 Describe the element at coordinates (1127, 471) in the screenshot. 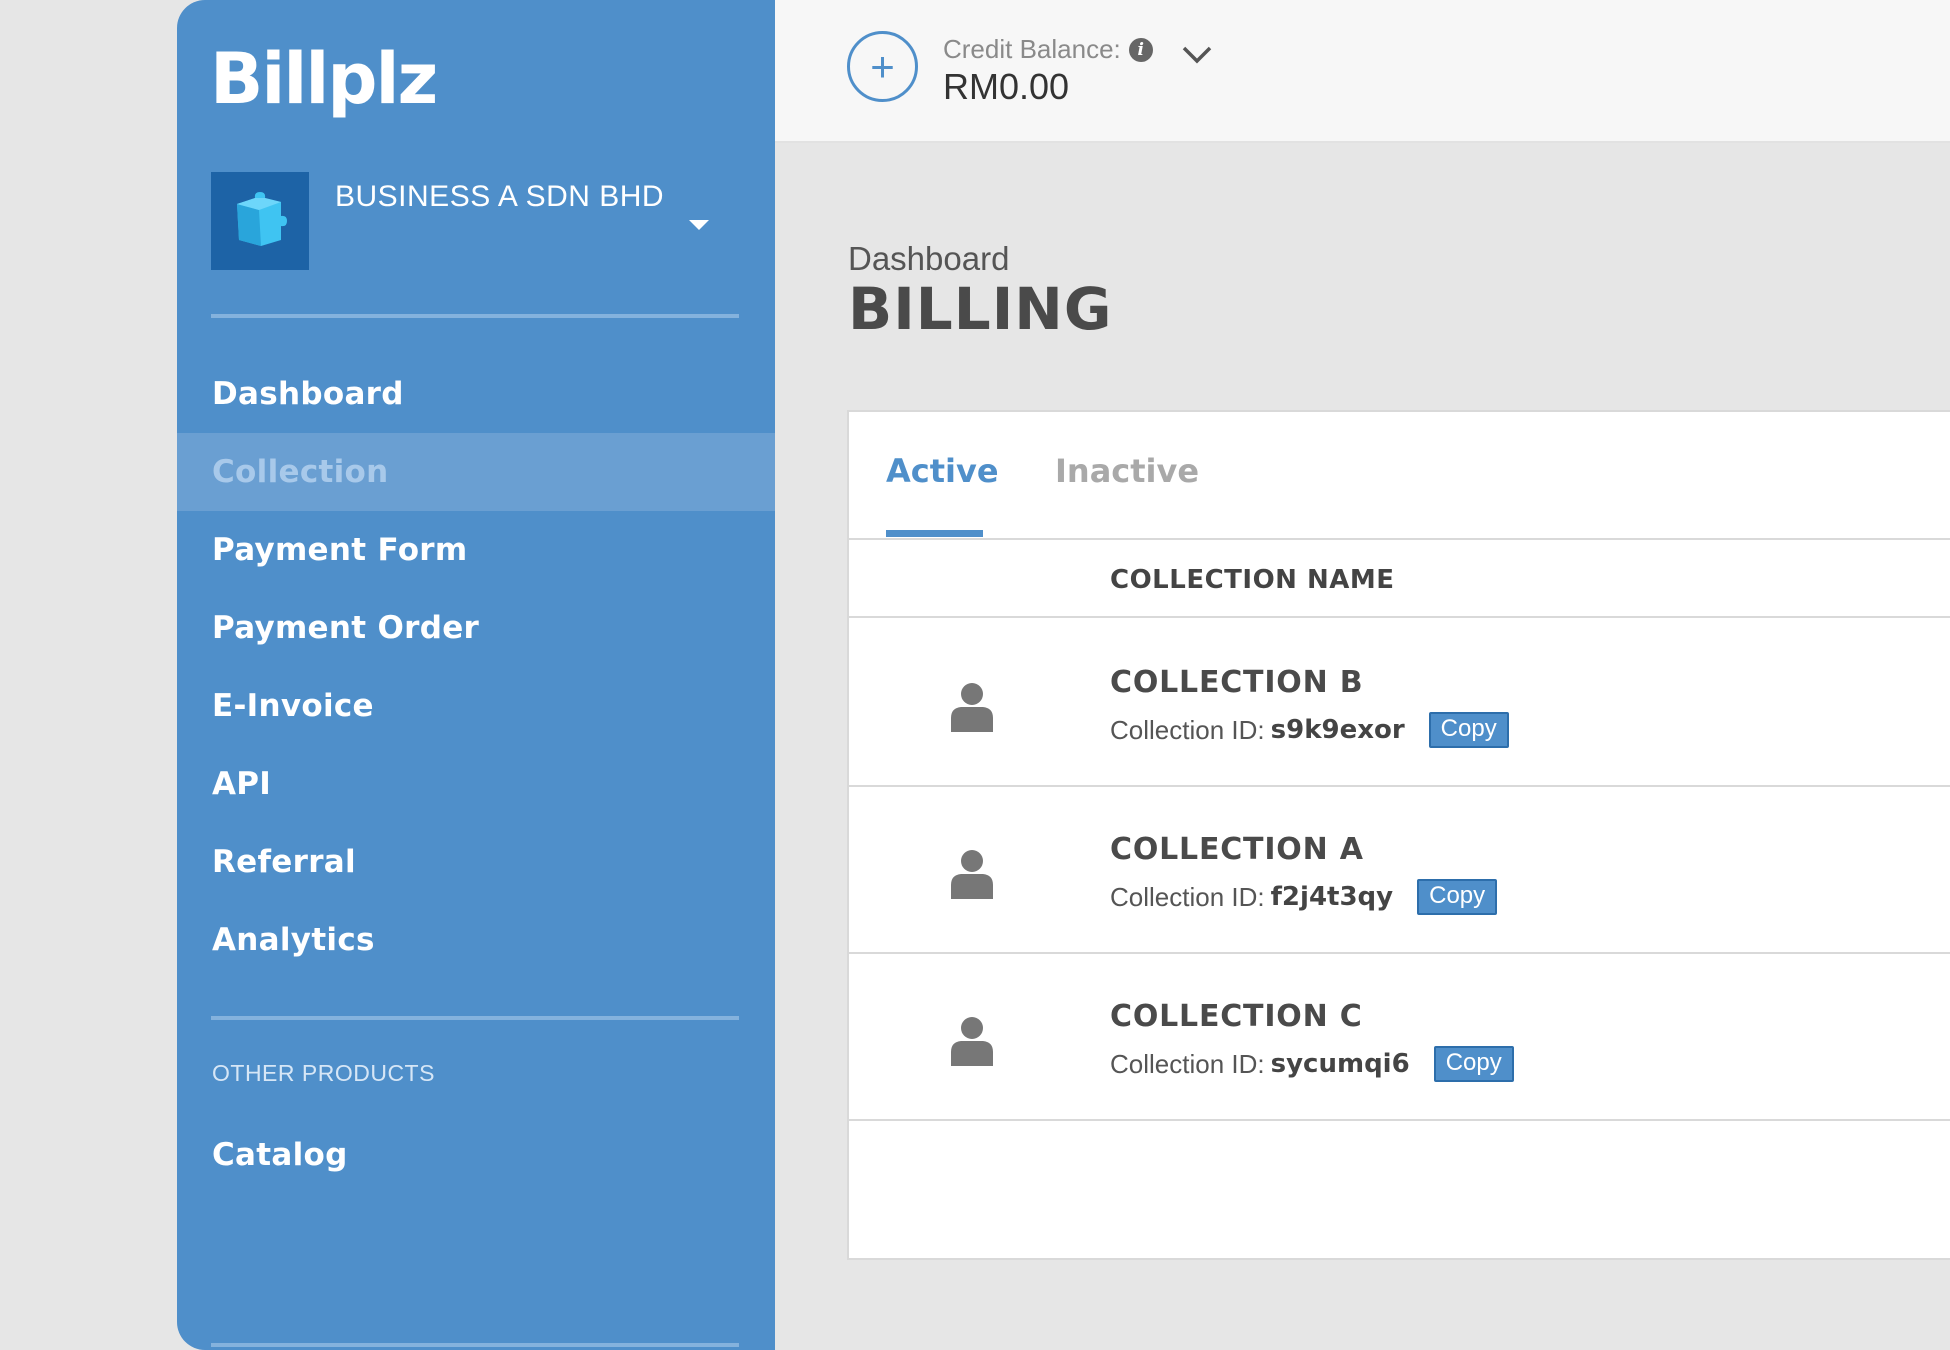

I see `tab-inactive: Inactive` at that location.